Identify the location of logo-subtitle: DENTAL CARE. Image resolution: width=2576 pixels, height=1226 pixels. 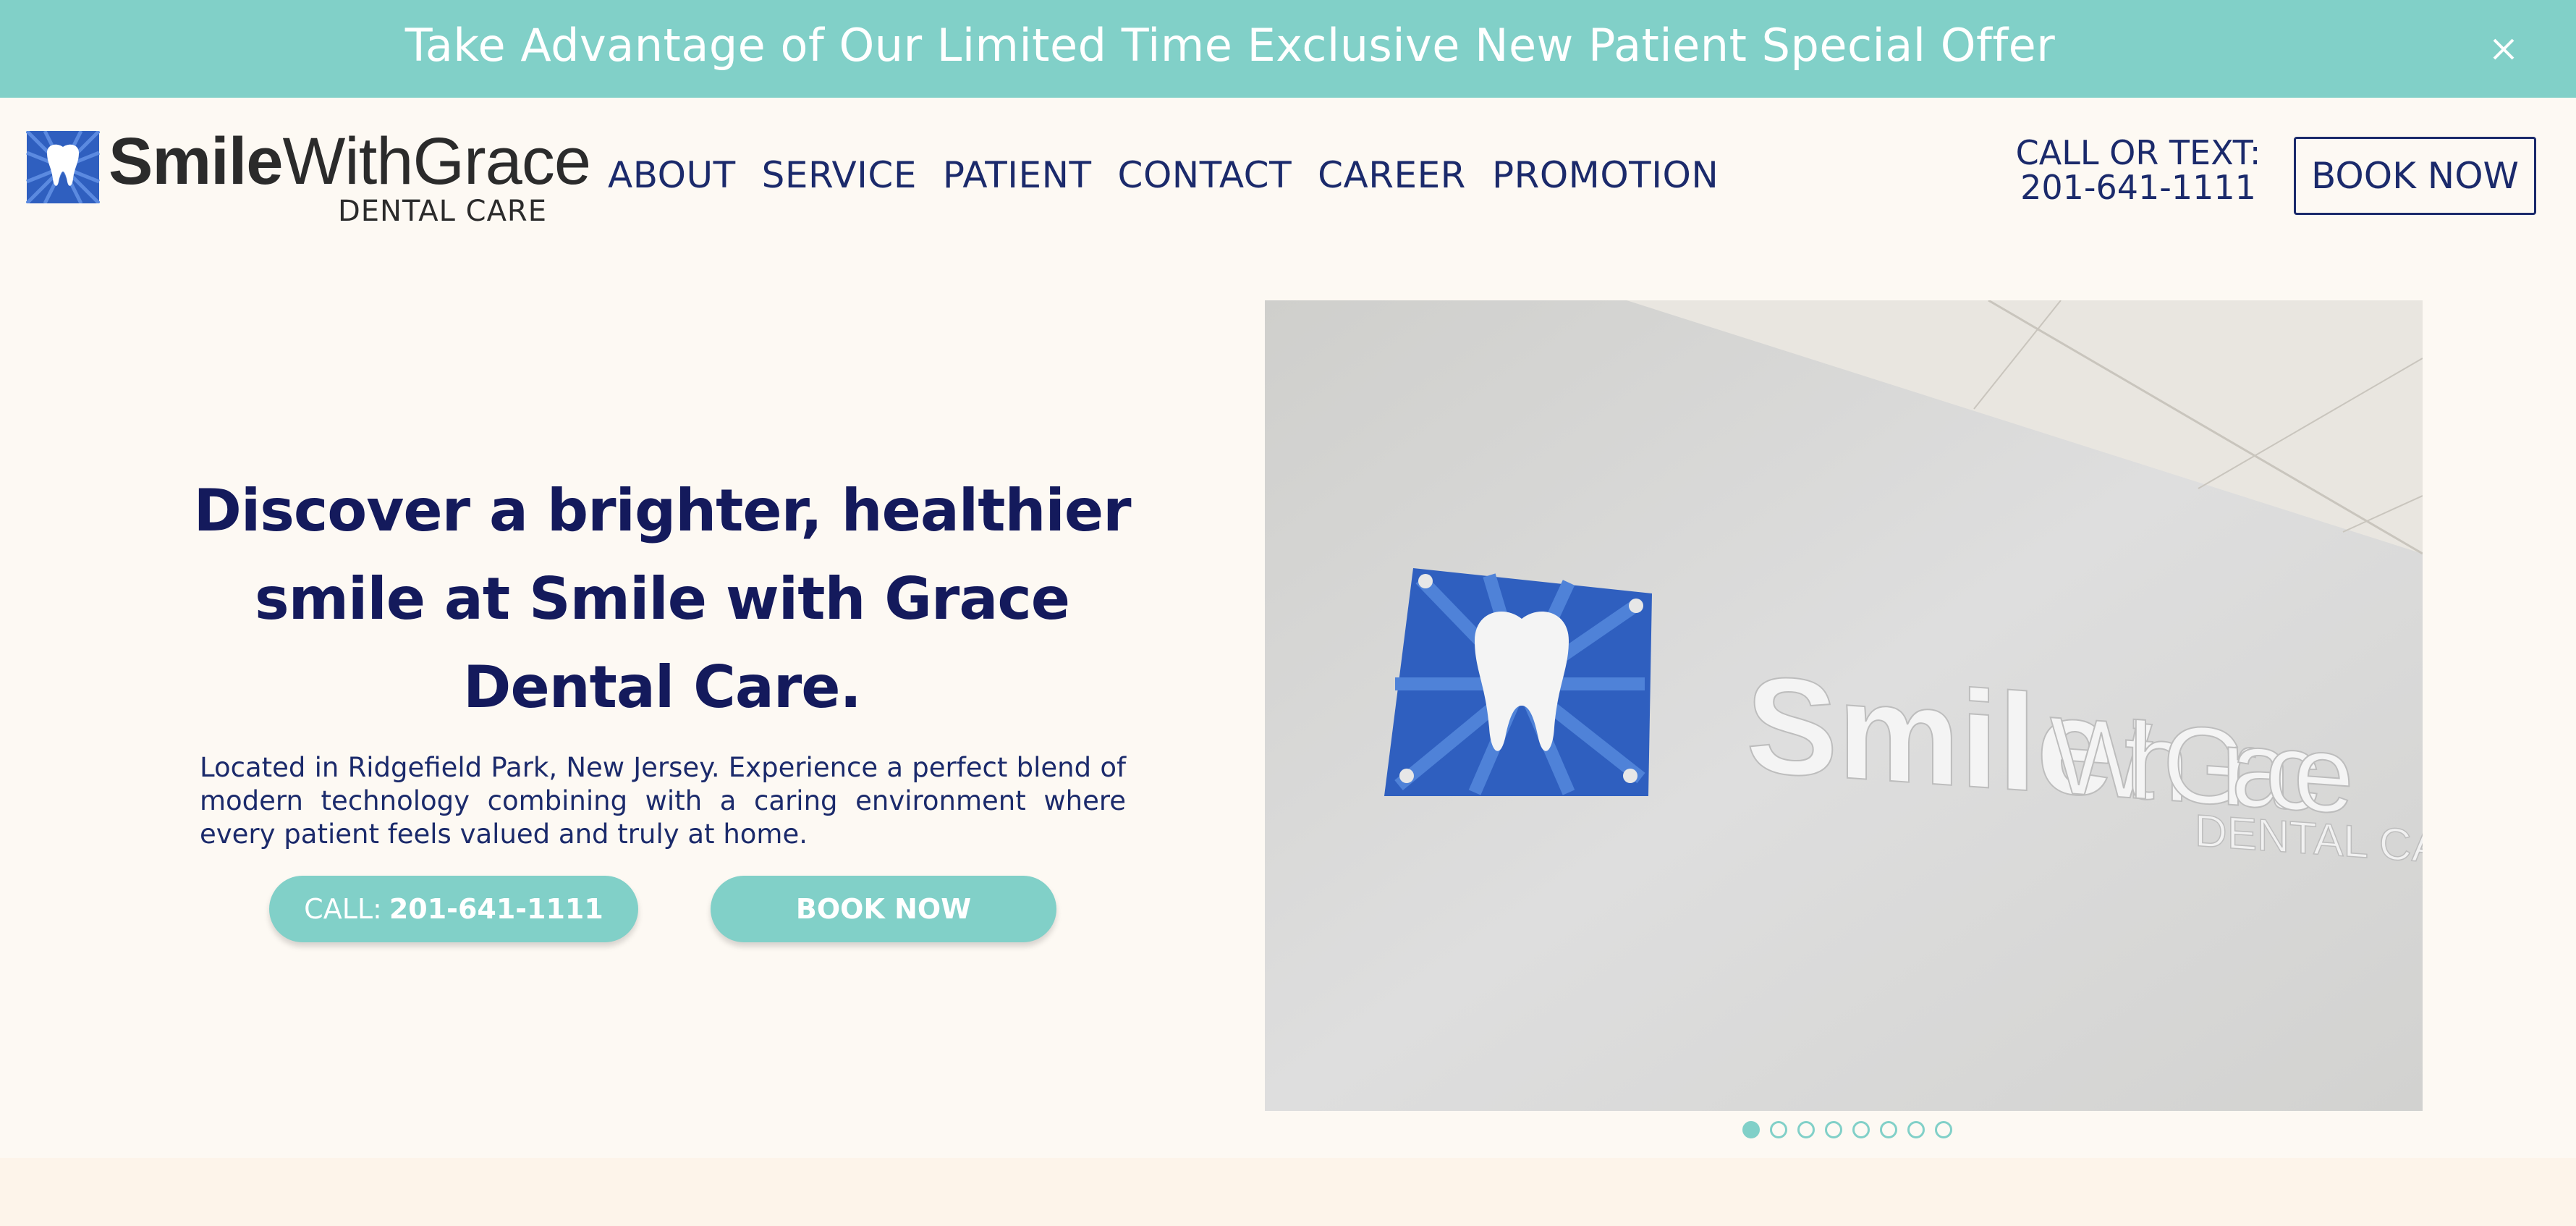
(442, 211).